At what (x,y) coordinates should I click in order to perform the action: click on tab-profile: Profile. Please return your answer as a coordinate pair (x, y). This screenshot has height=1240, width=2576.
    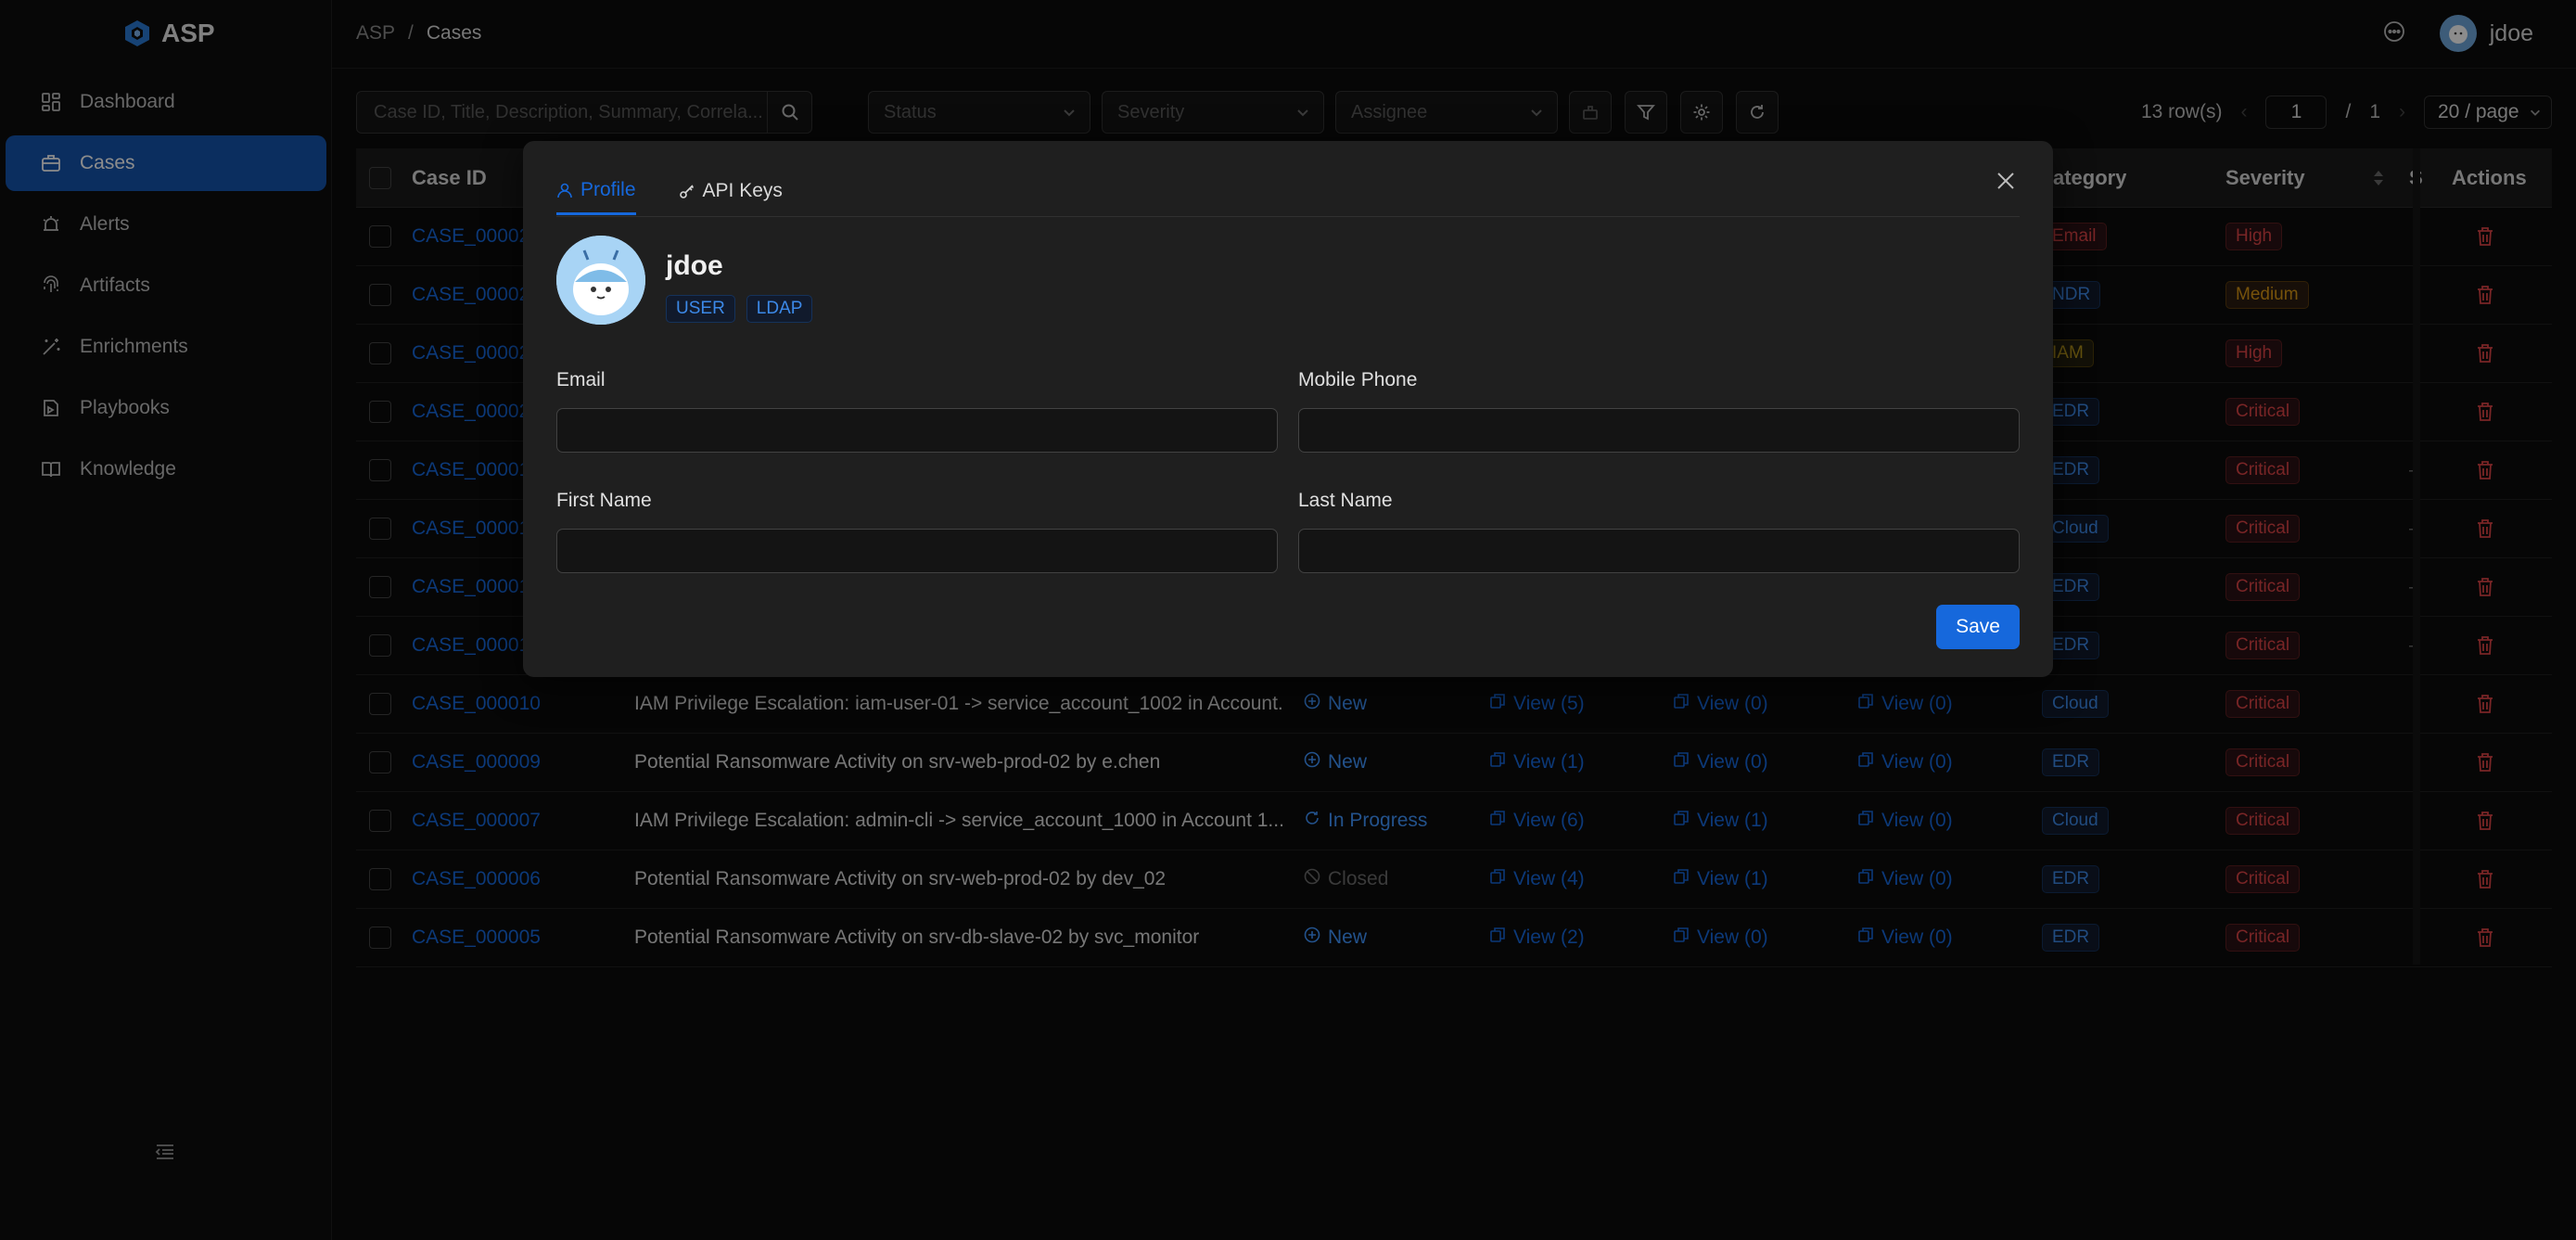
    Looking at the image, I should click on (596, 191).